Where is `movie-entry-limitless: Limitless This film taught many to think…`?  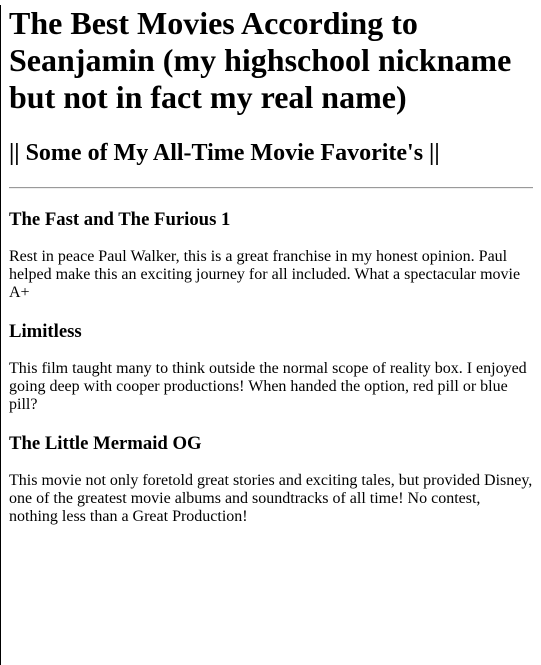
movie-entry-limitless: Limitless This film taught many to think… is located at coordinates (271, 367).